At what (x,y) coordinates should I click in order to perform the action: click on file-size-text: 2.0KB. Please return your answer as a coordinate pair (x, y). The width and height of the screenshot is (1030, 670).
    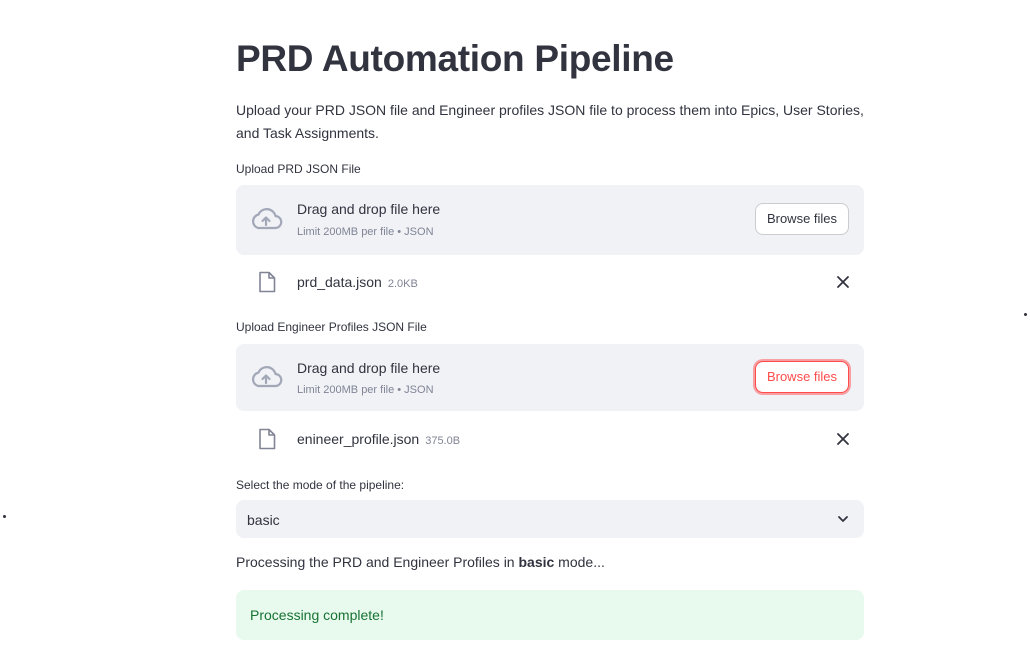
    Looking at the image, I should click on (402, 284).